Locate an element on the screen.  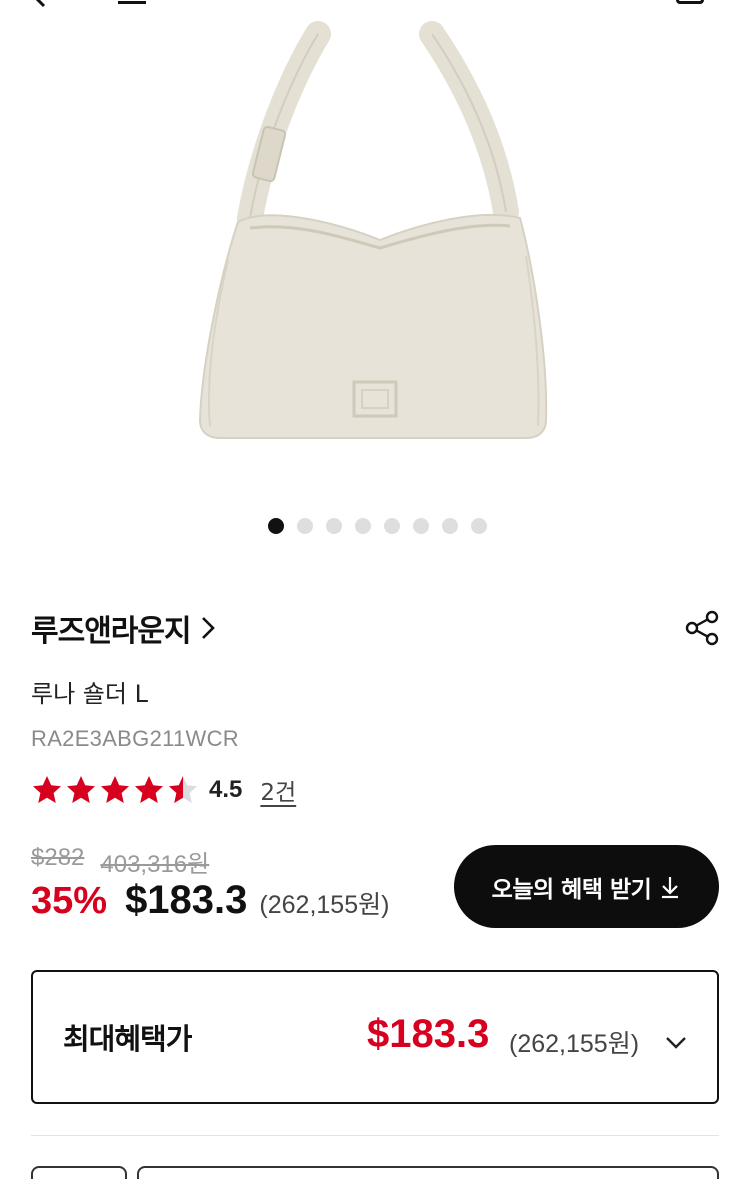
half-star-icon is located at coordinates (183, 789).